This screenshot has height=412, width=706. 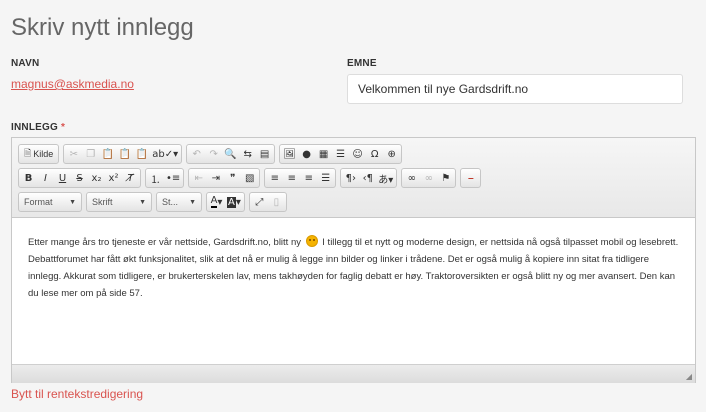 I want to click on div-container-icon: ▧, so click(x=249, y=178).